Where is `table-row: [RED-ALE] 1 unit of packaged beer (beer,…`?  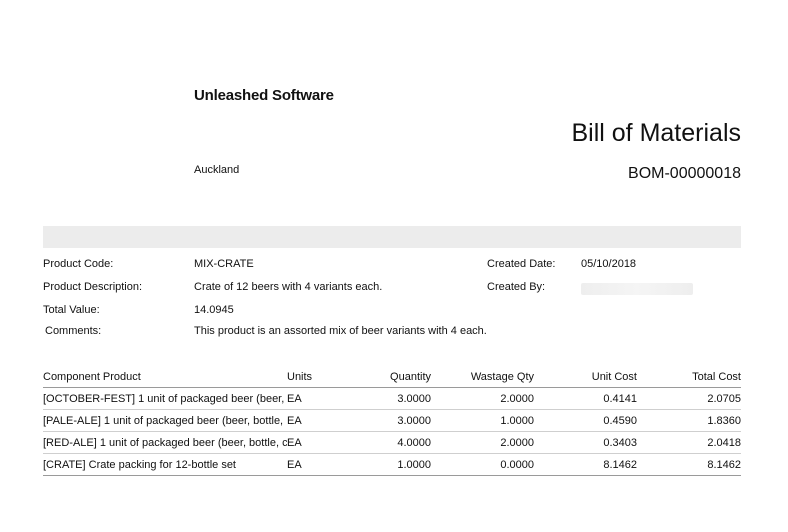 table-row: [RED-ALE] 1 unit of packaged beer (beer,… is located at coordinates (392, 442).